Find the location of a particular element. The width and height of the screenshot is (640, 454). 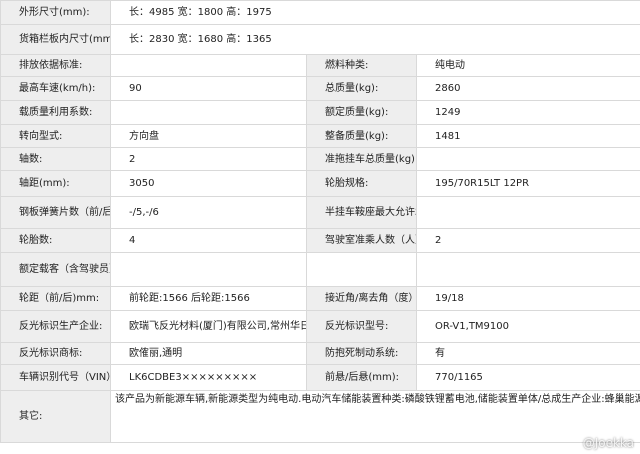

label-other: 其它: is located at coordinates (55, 416).